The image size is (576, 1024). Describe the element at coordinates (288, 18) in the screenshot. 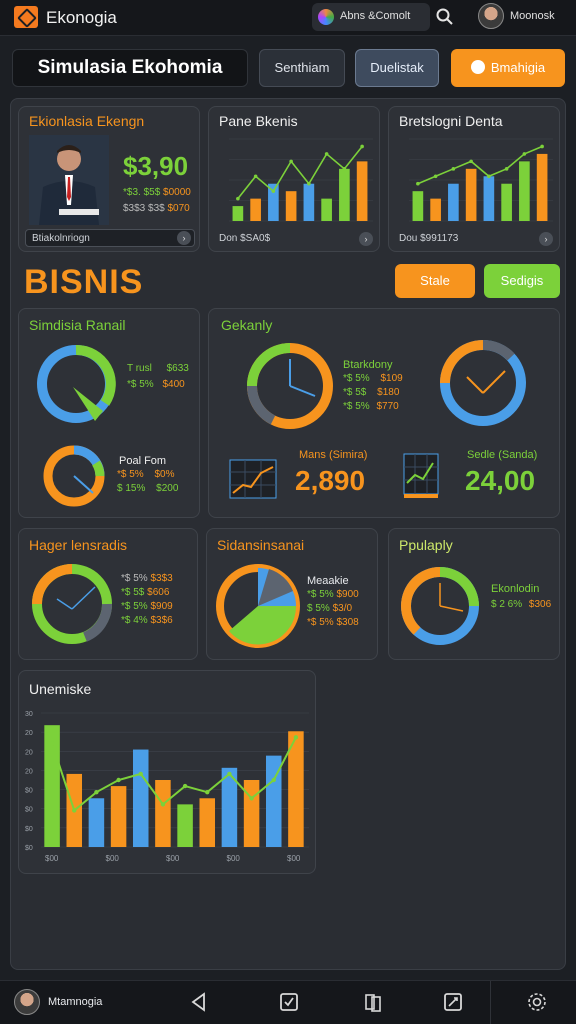

I see `top-bar: Ekonogia Abns &Comolt Moonosk` at that location.